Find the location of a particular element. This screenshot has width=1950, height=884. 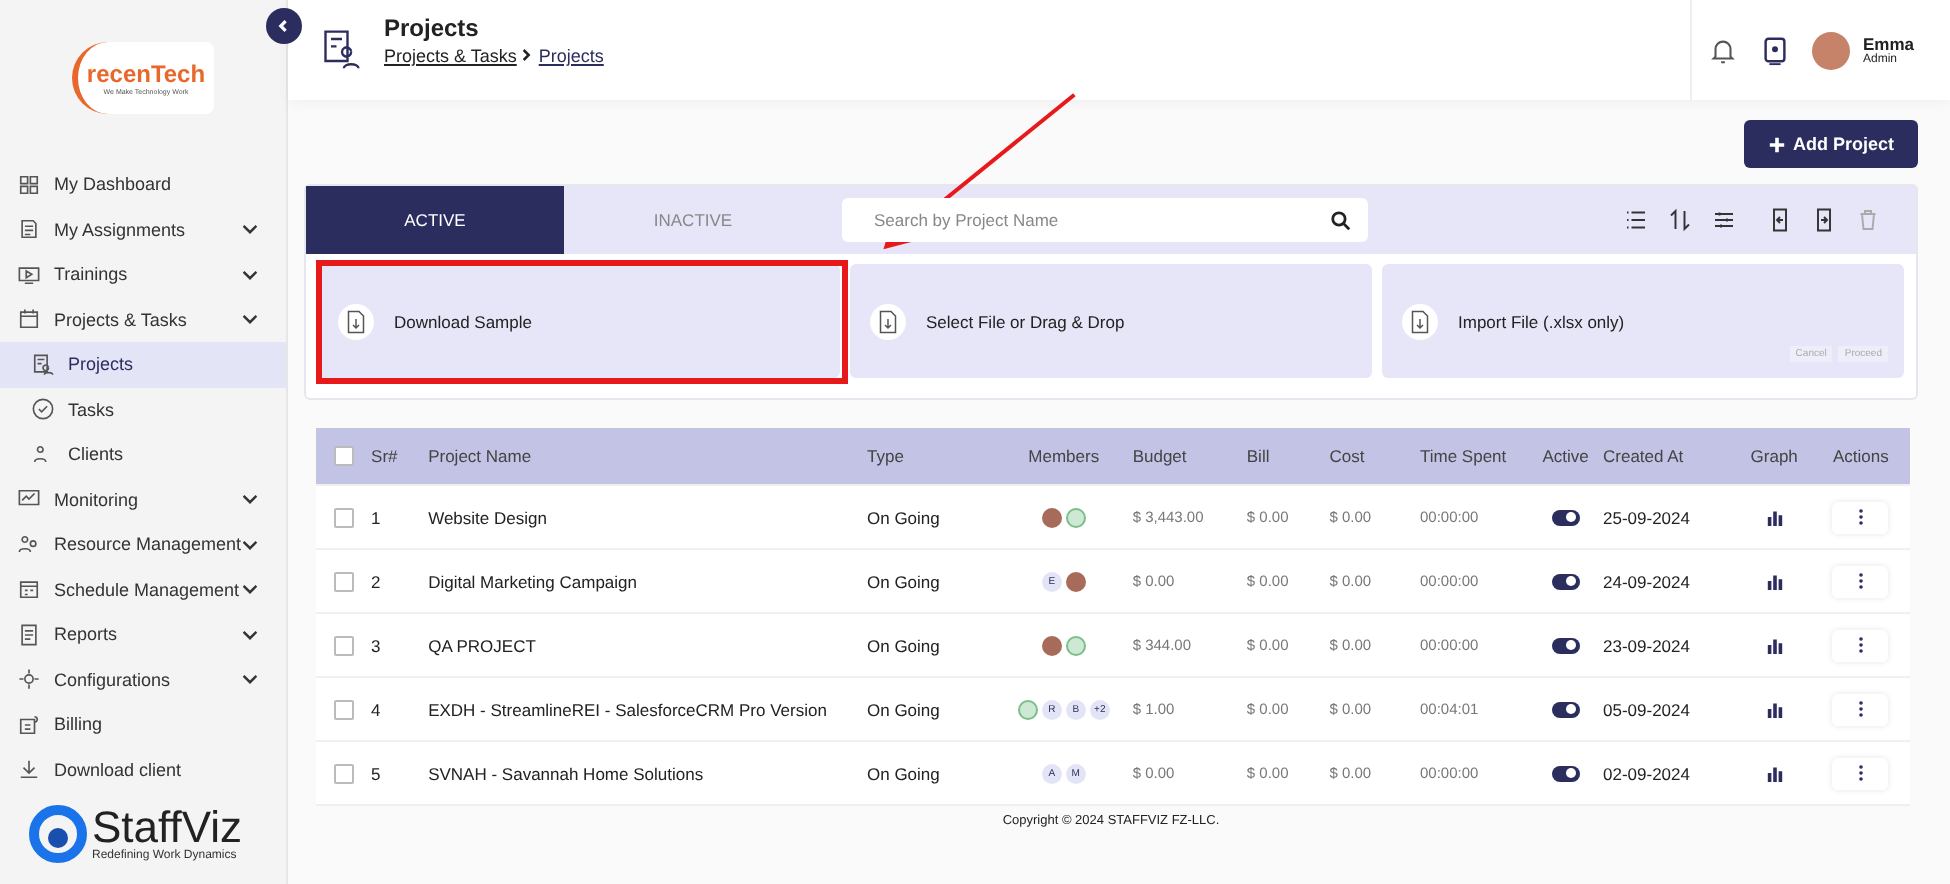

sidebar-item: Configurations is located at coordinates (143, 679).